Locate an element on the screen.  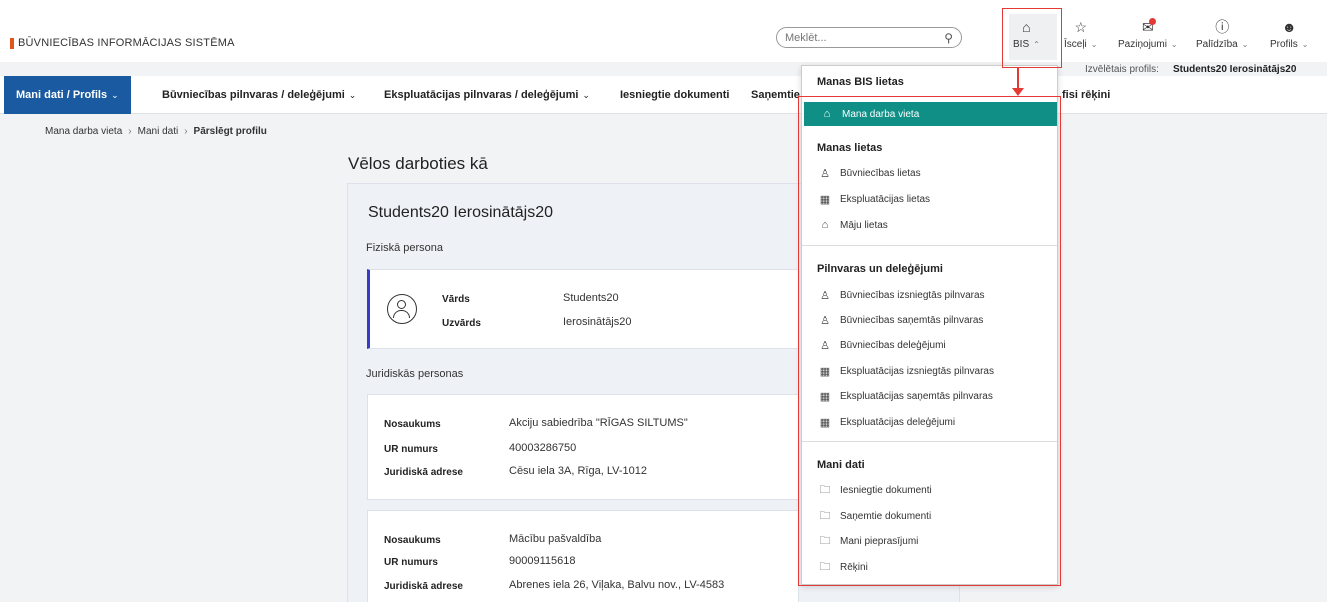
person-name-heading: Students20 Ierosinātājs20 is located at coordinates (461, 212).